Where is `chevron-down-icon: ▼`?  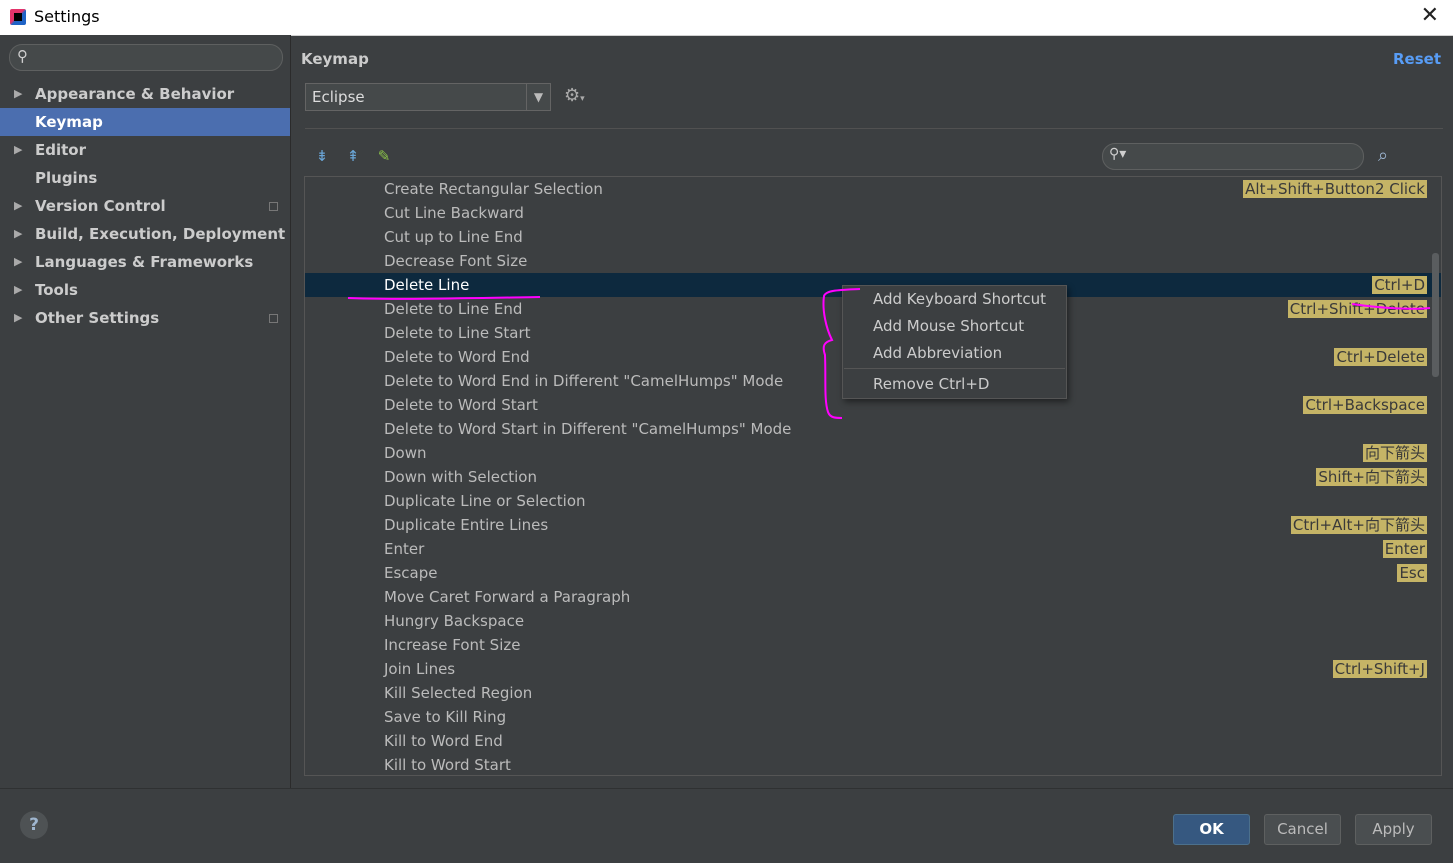
chevron-down-icon: ▼ is located at coordinates (538, 97).